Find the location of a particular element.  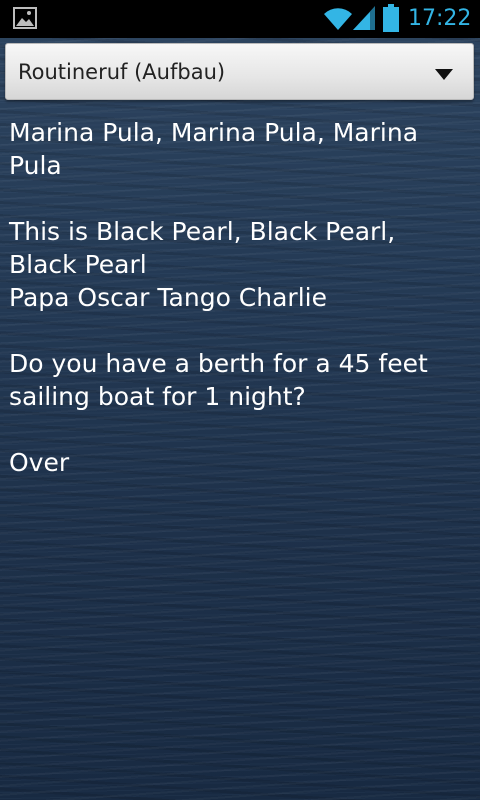

status-bar: 17:22 is located at coordinates (240, 19).